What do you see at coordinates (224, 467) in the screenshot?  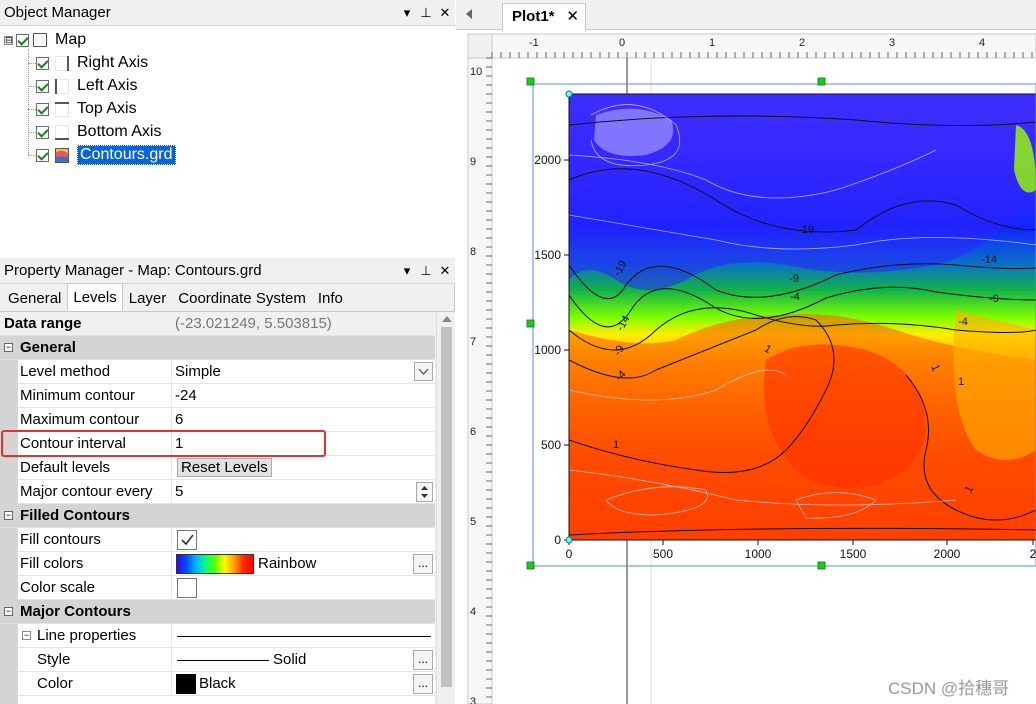 I see `reset-levels-button: Reset Levels` at bounding box center [224, 467].